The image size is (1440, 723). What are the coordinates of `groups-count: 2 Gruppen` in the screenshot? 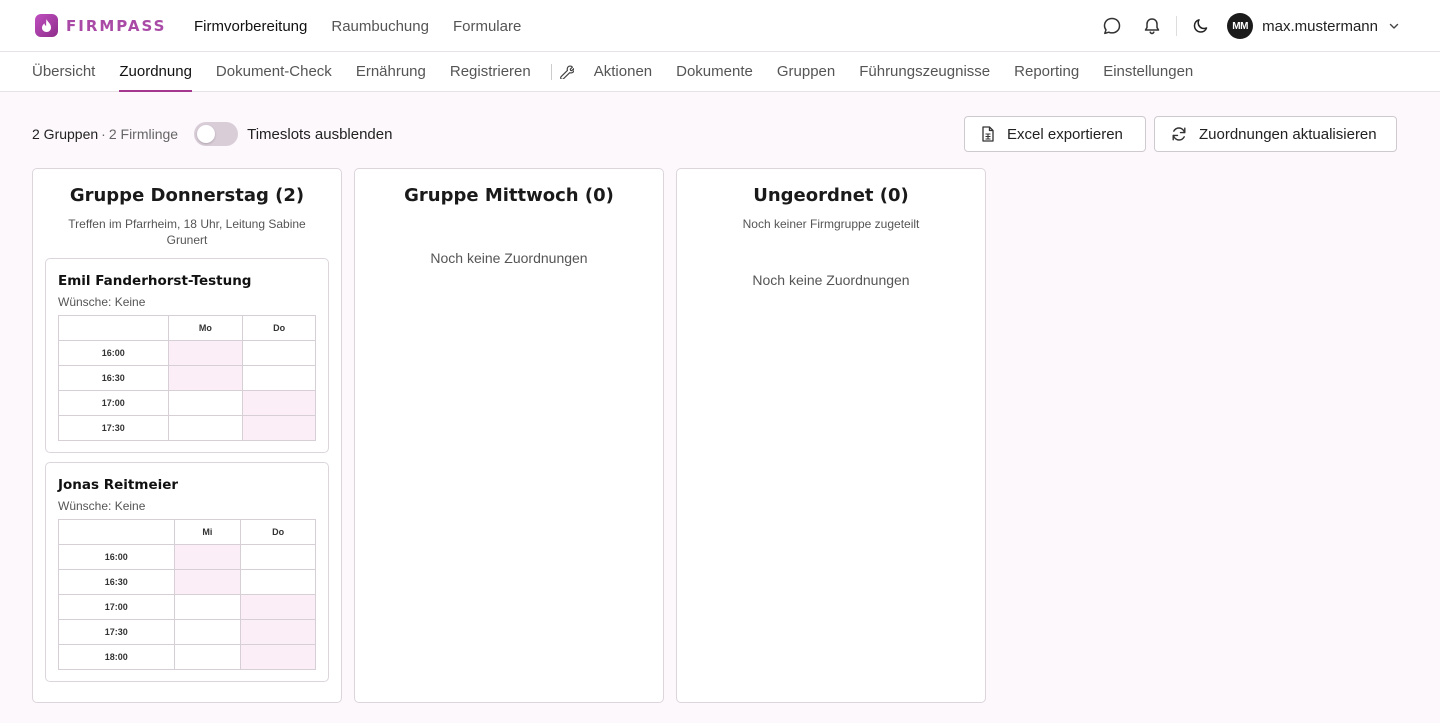 It's located at (65, 134).